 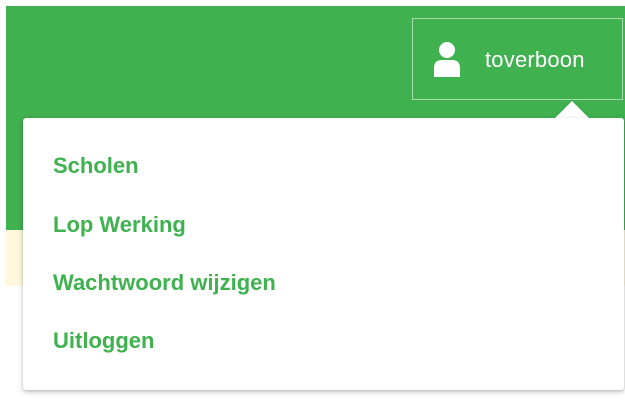 I want to click on dropdown-pointer, so click(x=572, y=109).